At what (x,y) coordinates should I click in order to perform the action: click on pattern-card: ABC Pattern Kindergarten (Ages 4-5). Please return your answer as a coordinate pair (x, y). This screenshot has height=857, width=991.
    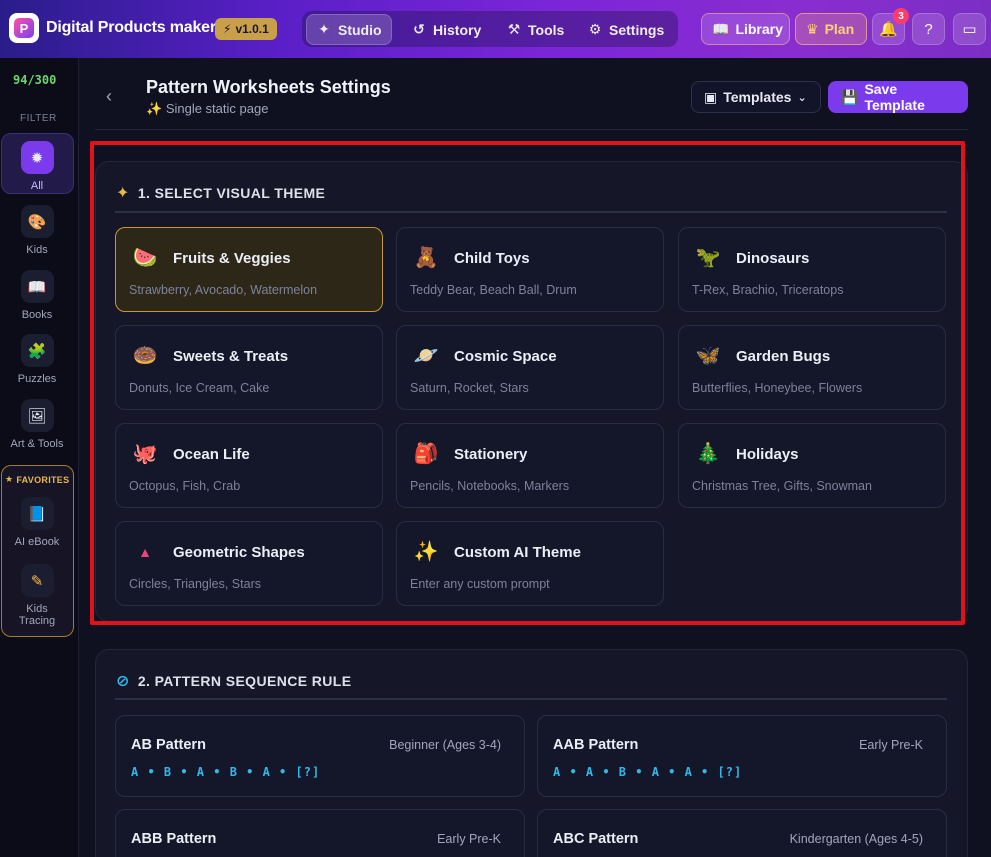
    Looking at the image, I should click on (742, 833).